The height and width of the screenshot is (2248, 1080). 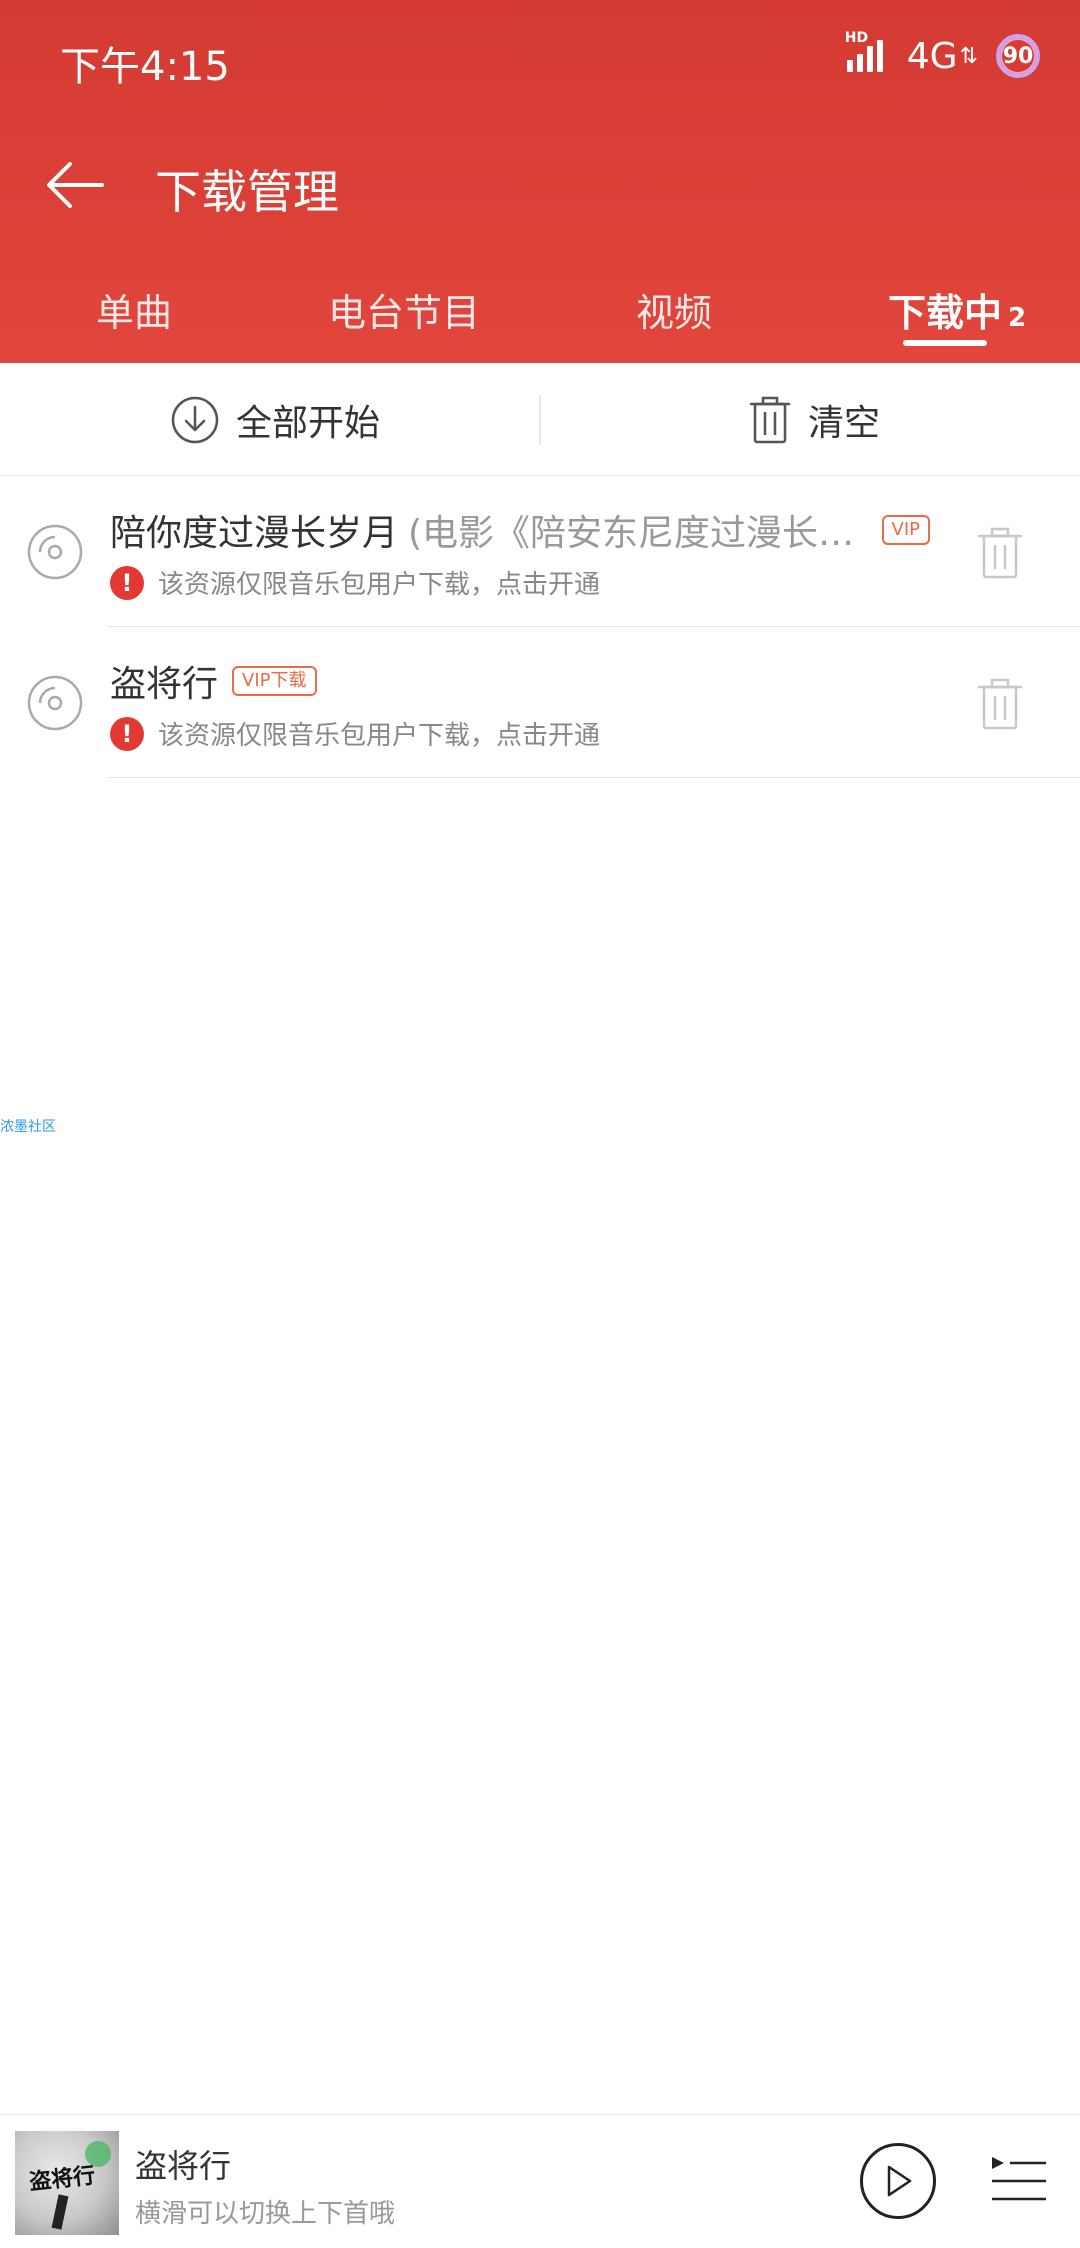 What do you see at coordinates (540, 702) in the screenshot?
I see `list-item: 盗将行 VIP下载 ! 该资源仅限音乐包用户下载，点击开通` at bounding box center [540, 702].